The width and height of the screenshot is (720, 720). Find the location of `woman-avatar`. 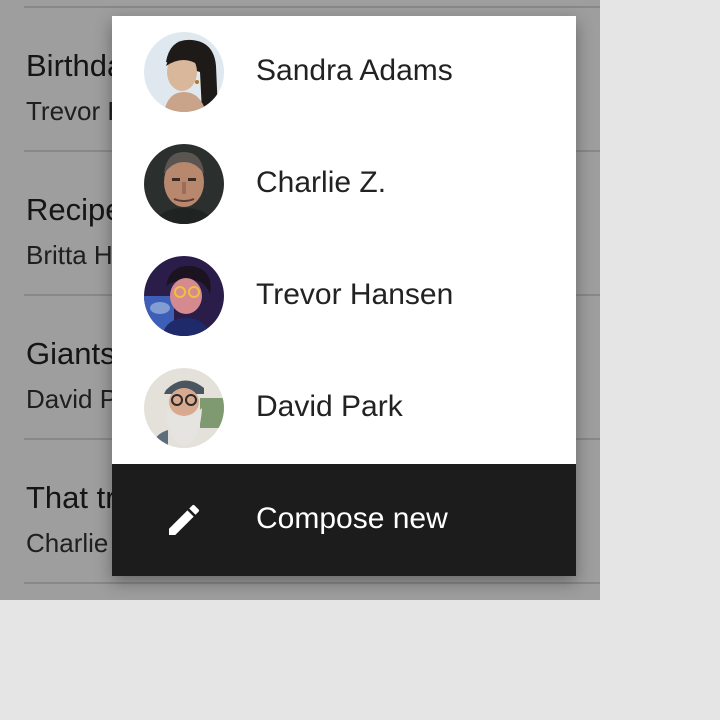

woman-avatar is located at coordinates (184, 72).